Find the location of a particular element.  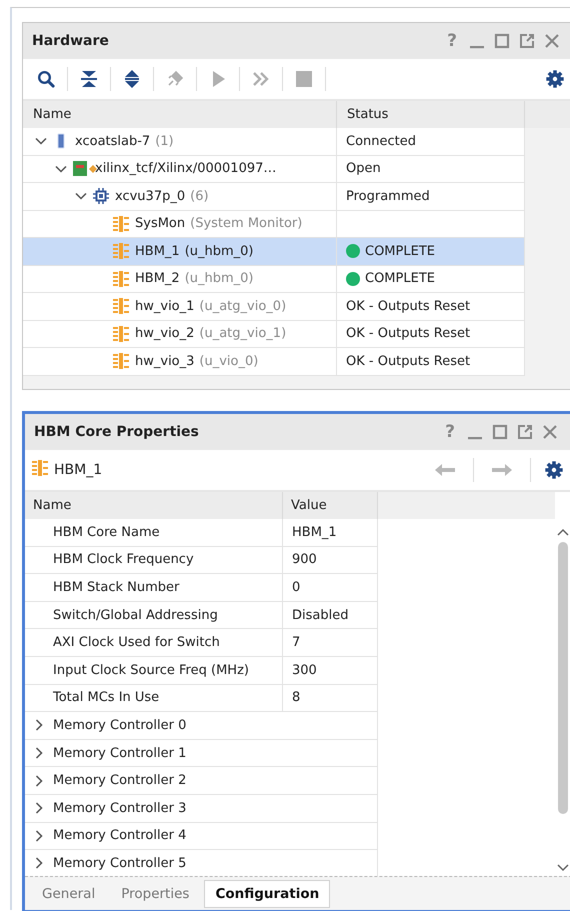

scroll-down-icon is located at coordinates (563, 868).